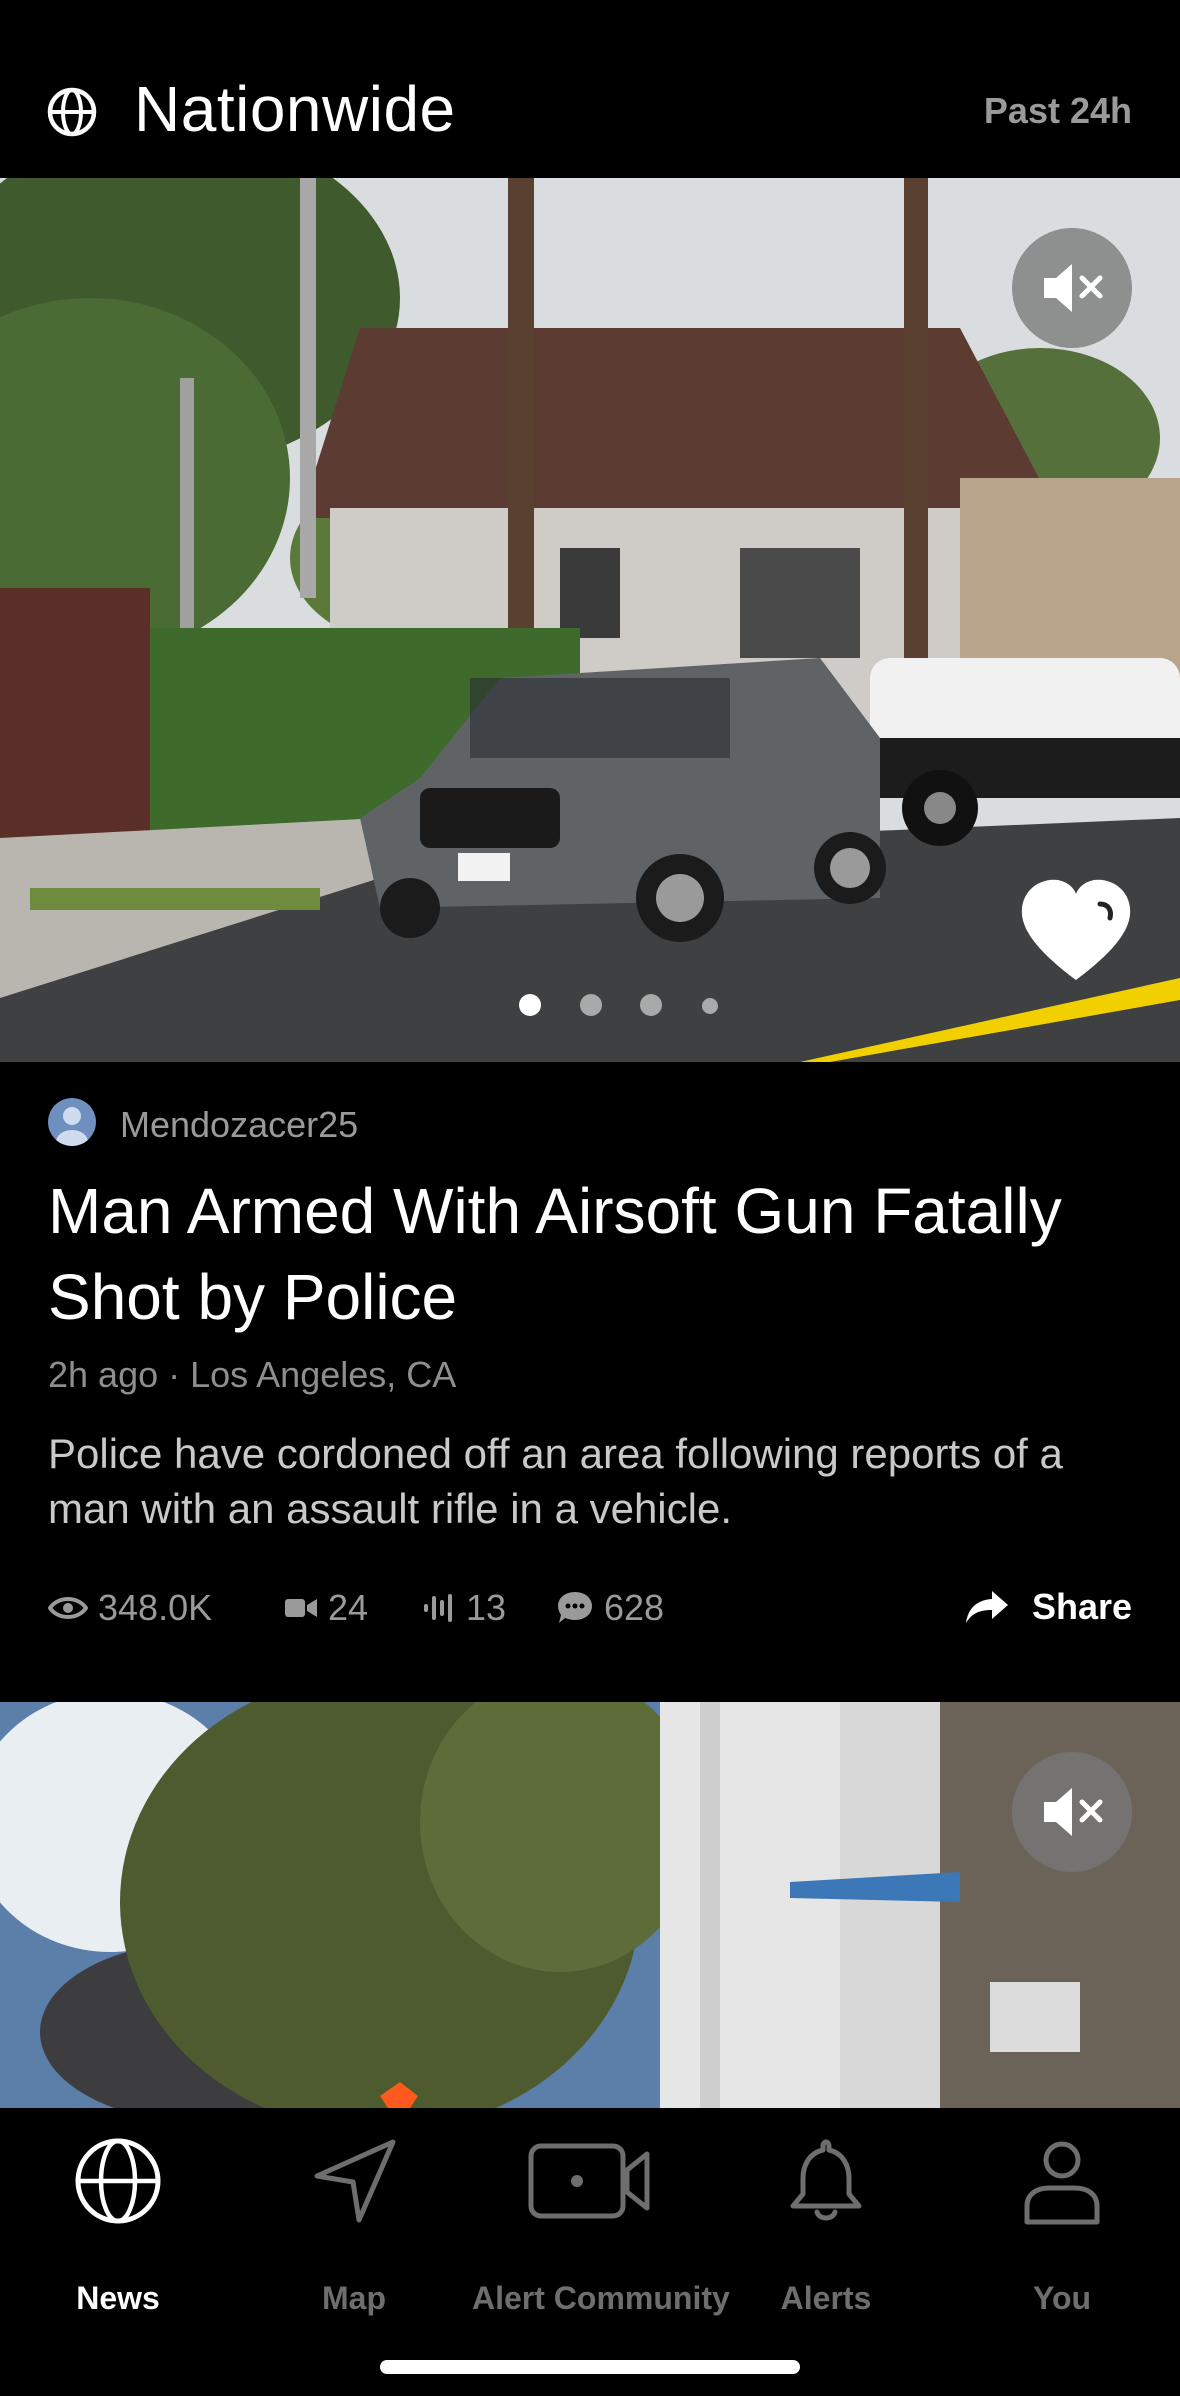 Image resolution: width=1180 pixels, height=2396 pixels. Describe the element at coordinates (68, 1608) in the screenshot. I see `eye-icon` at that location.